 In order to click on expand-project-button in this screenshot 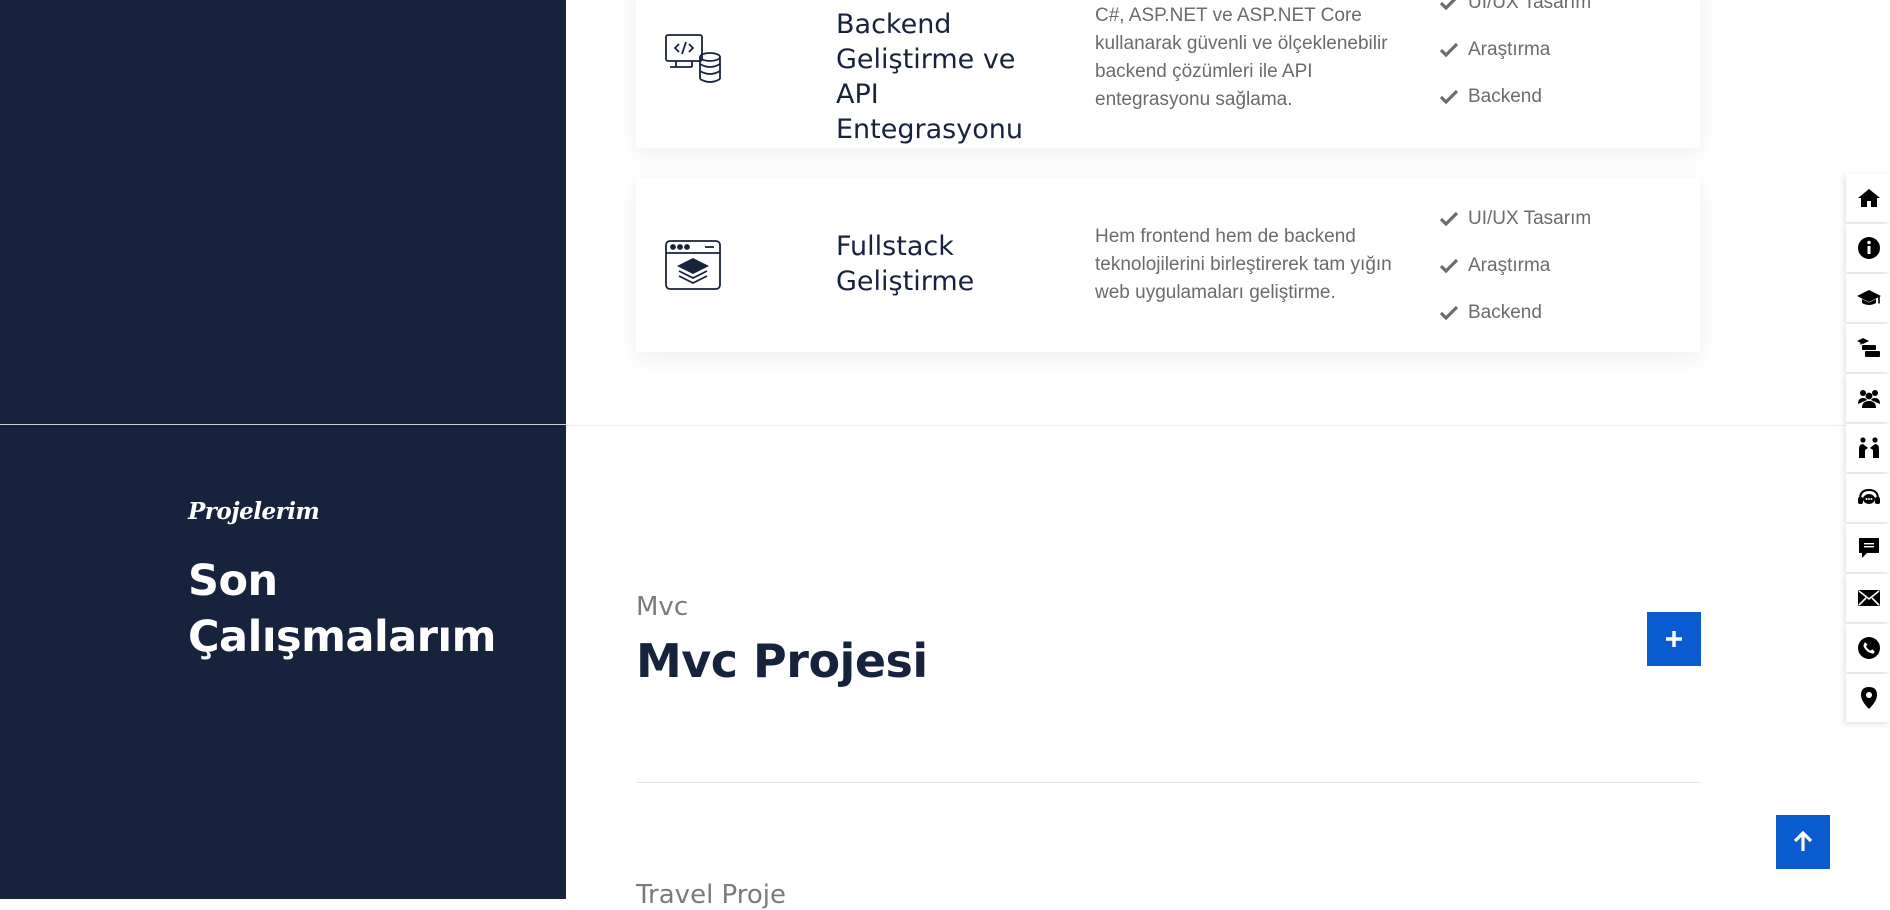, I will do `click(1674, 639)`.